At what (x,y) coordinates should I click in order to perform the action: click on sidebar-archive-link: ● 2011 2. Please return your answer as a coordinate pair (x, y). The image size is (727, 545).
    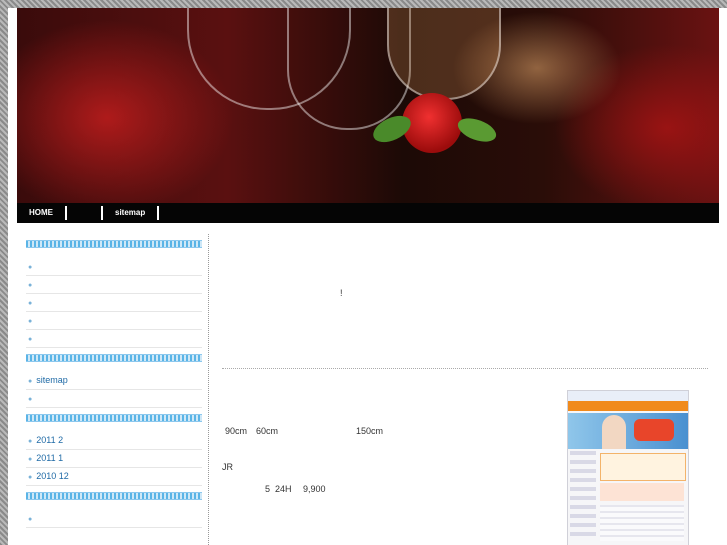
    Looking at the image, I should click on (114, 441).